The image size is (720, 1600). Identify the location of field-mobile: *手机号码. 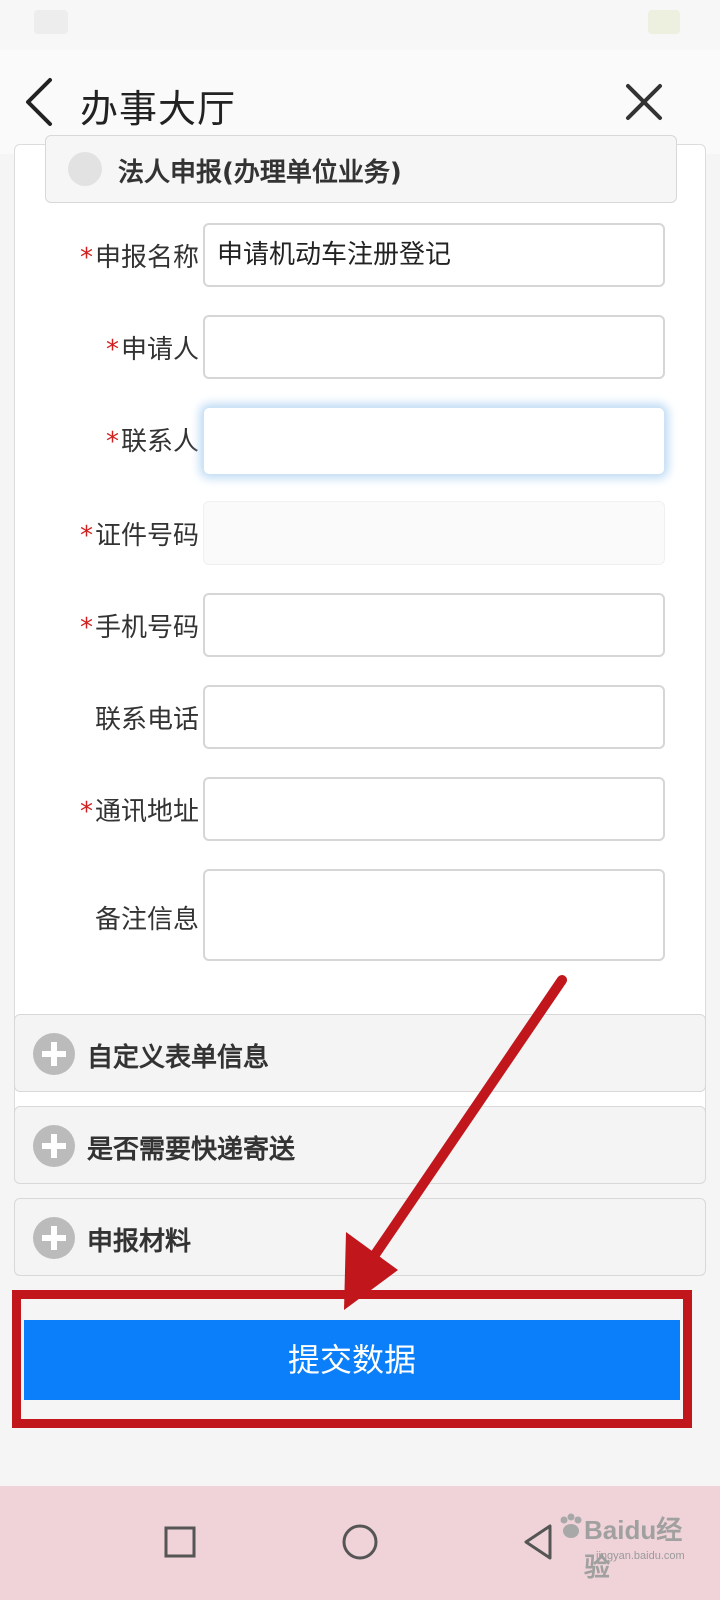
(361, 625).